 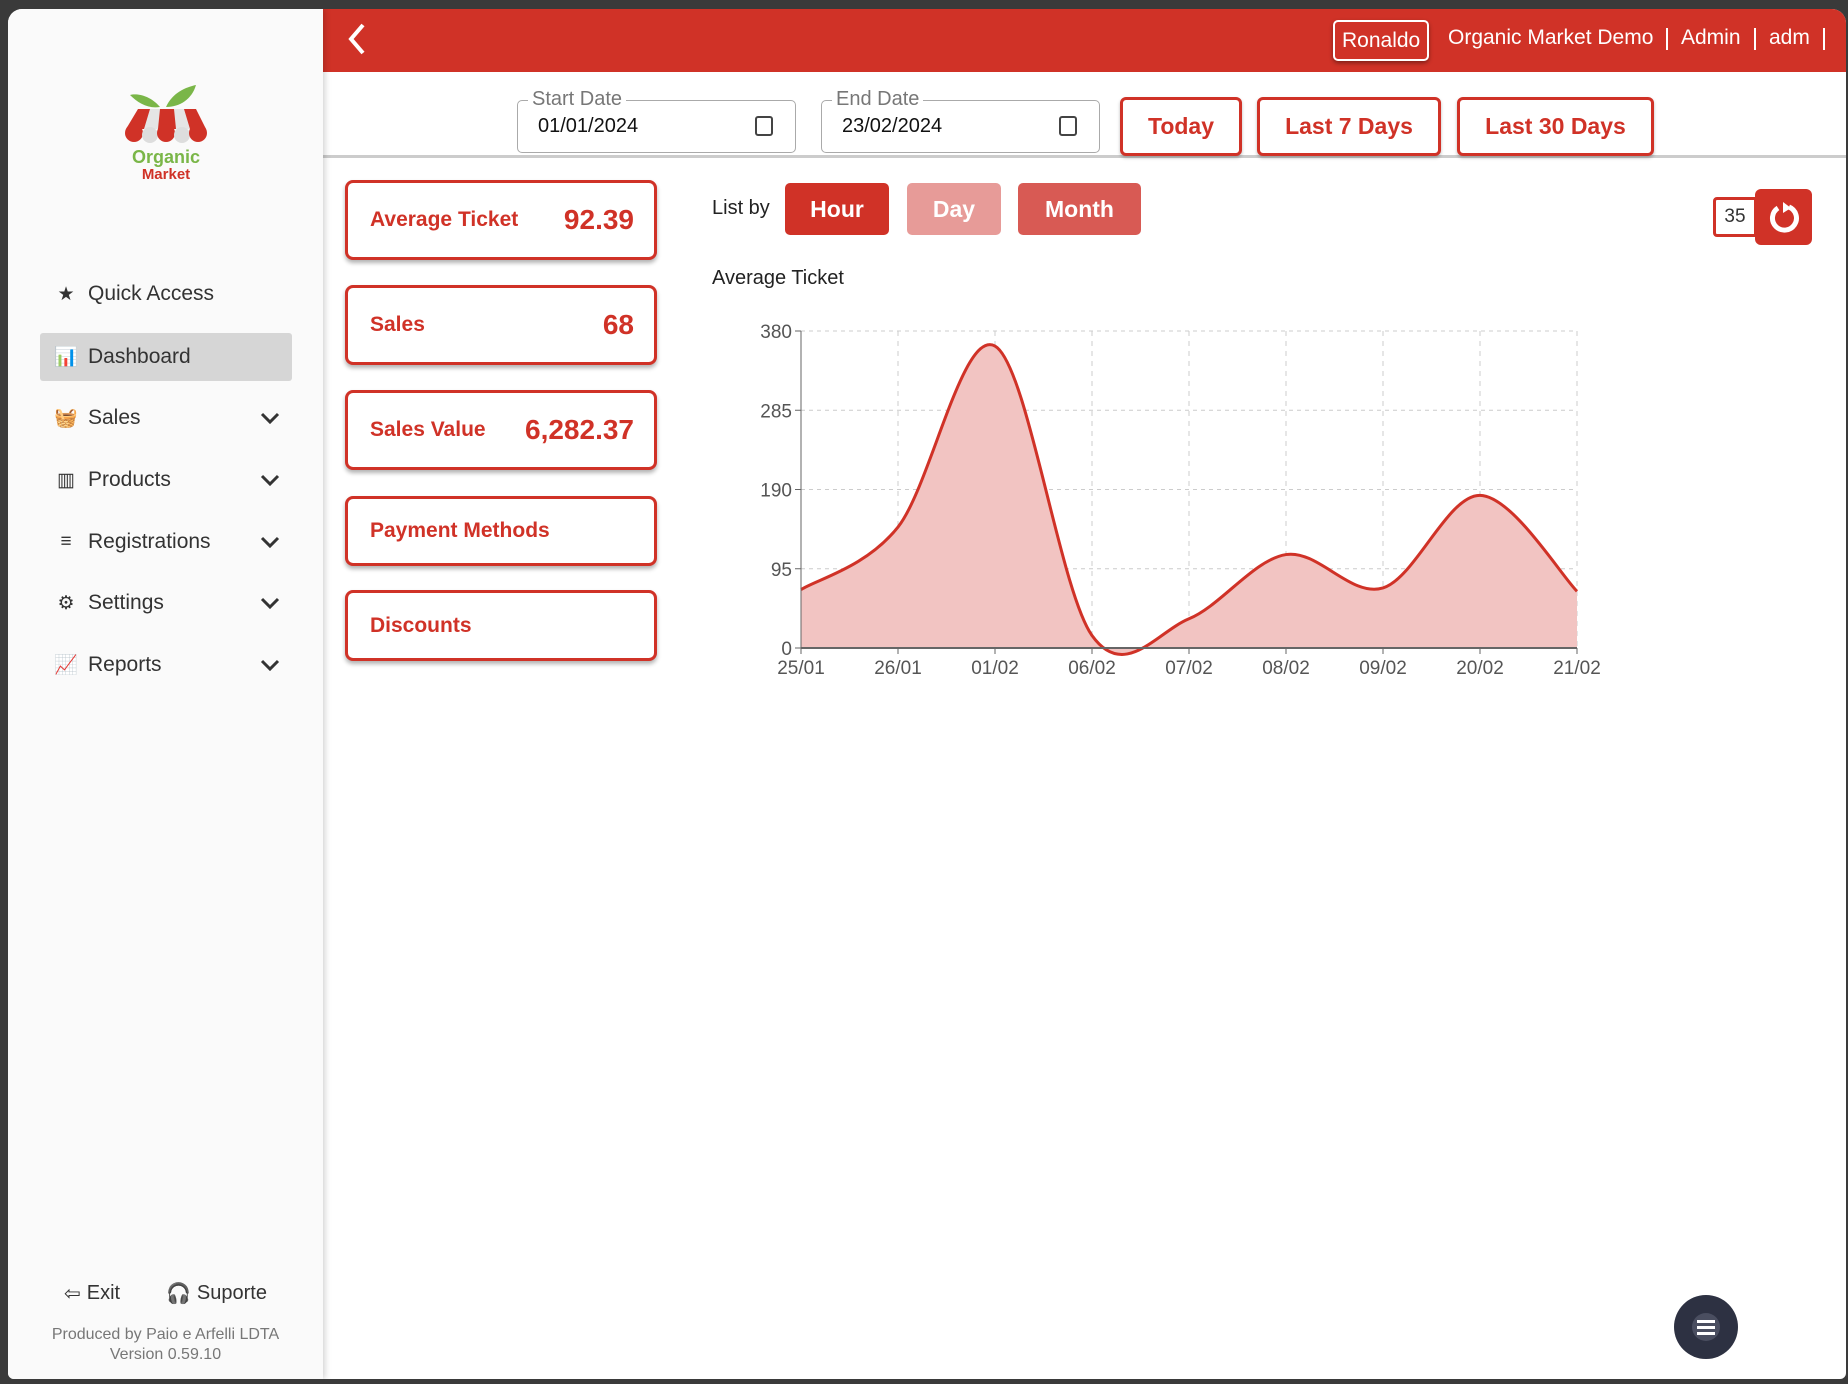 What do you see at coordinates (178, 1294) in the screenshot?
I see `headset-icon: 🎧` at bounding box center [178, 1294].